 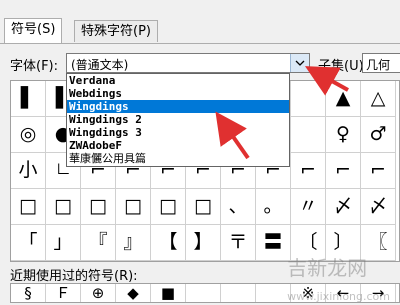 I want to click on chevron-down-icon, so click(x=300, y=63).